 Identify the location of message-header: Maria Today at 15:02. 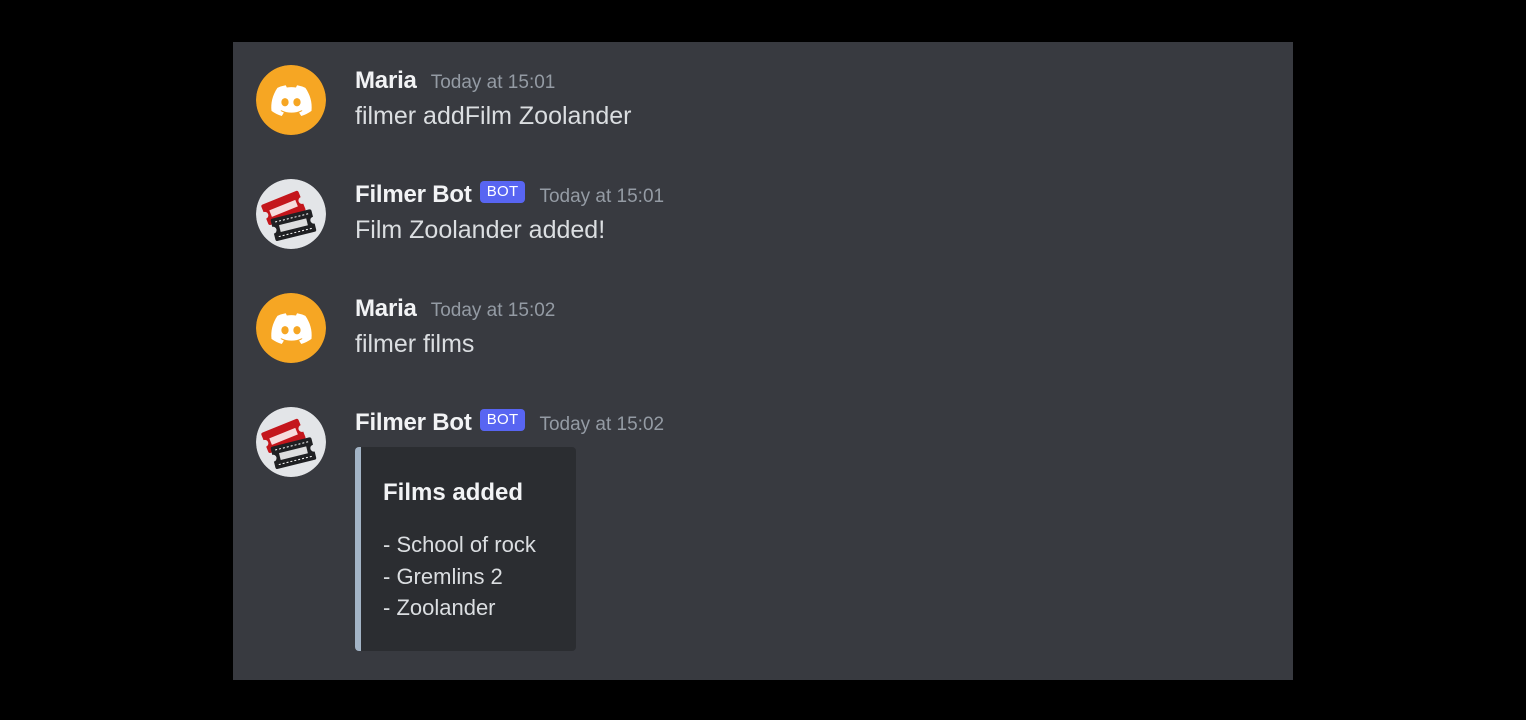
(814, 309).